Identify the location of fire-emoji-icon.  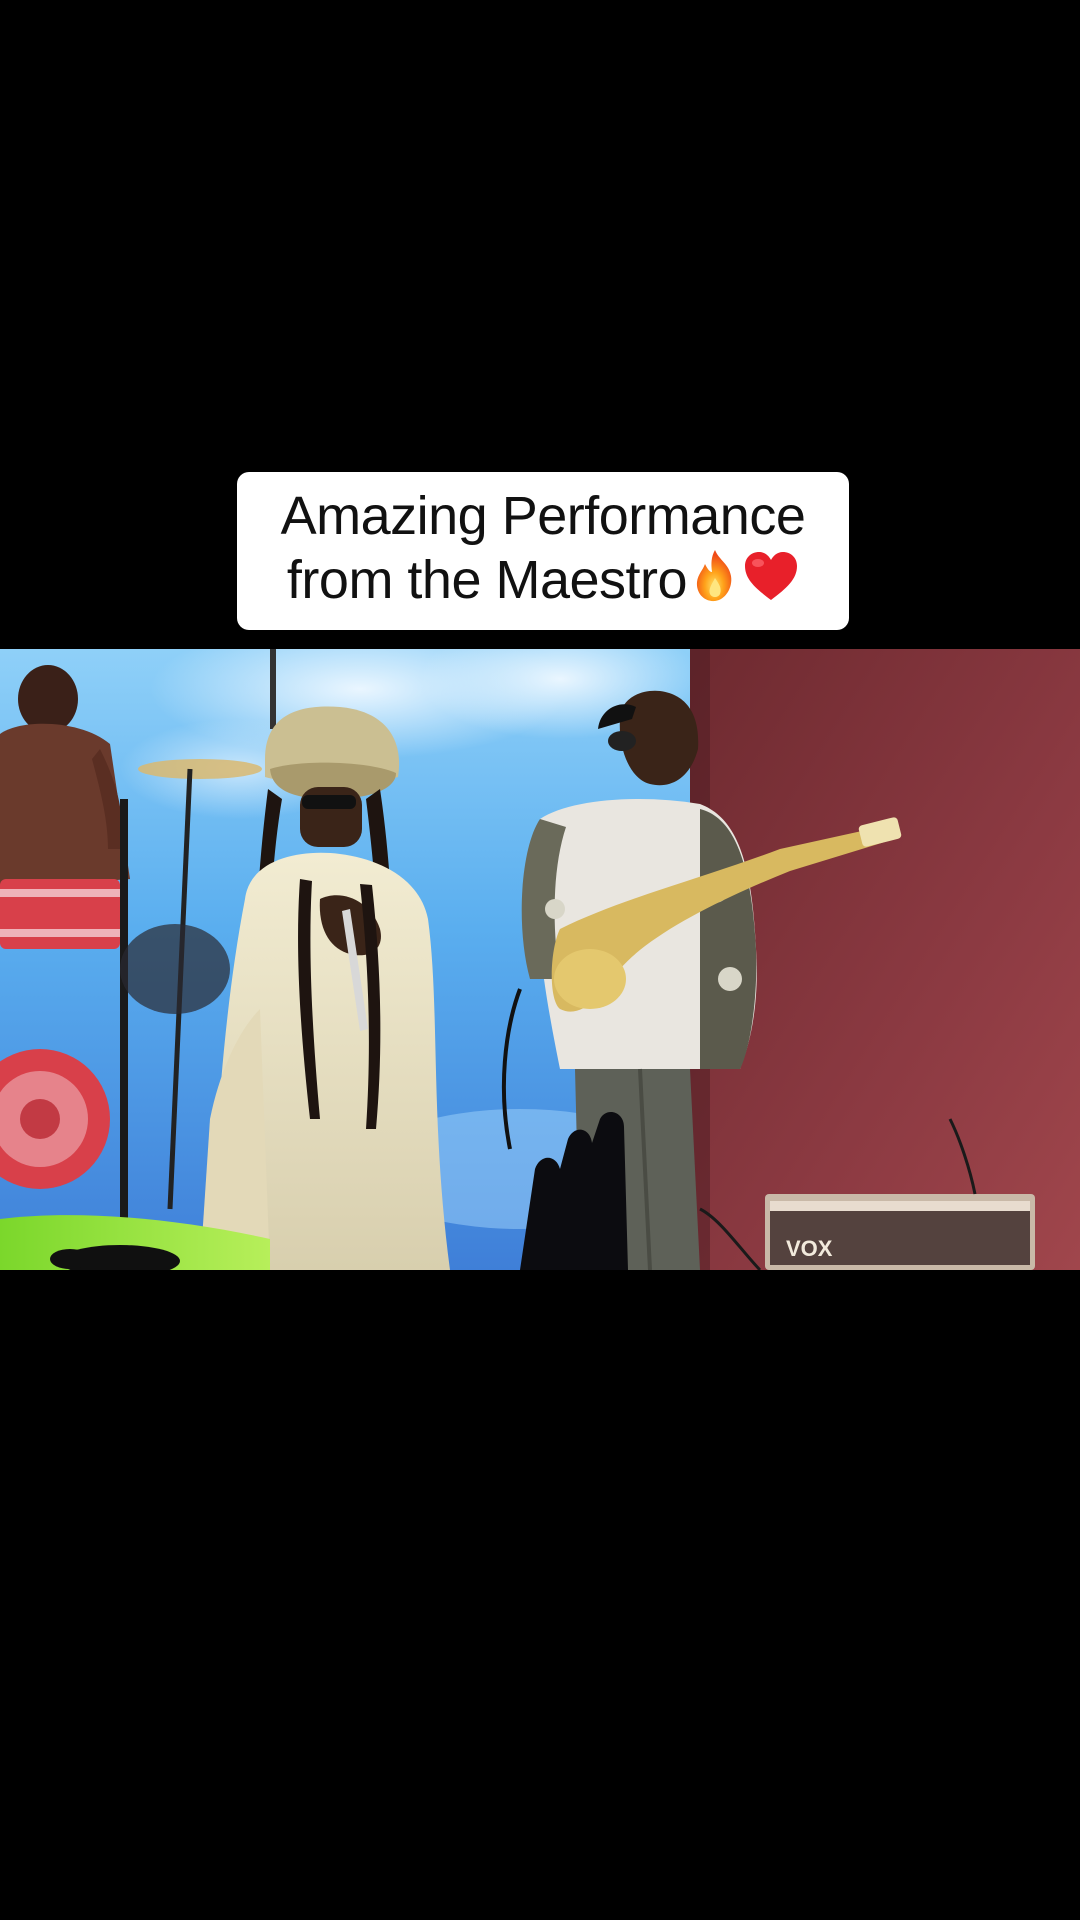
(715, 583).